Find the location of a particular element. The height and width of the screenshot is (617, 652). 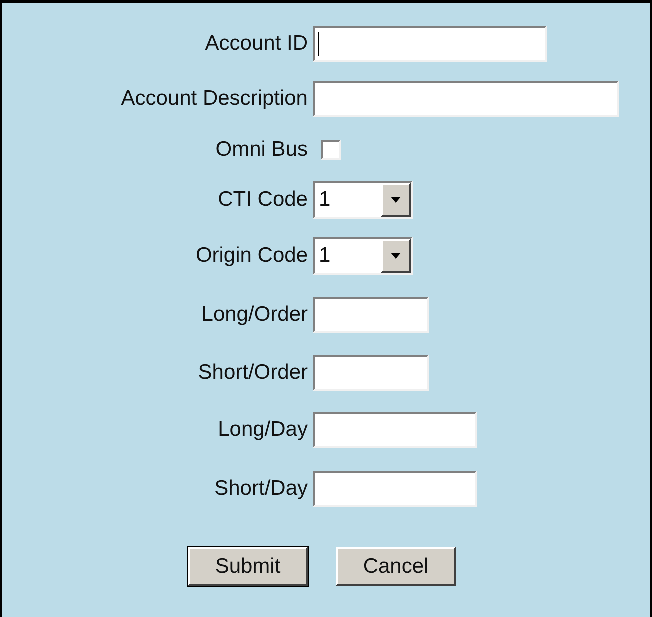

field-label: Account Description is located at coordinates (214, 99).